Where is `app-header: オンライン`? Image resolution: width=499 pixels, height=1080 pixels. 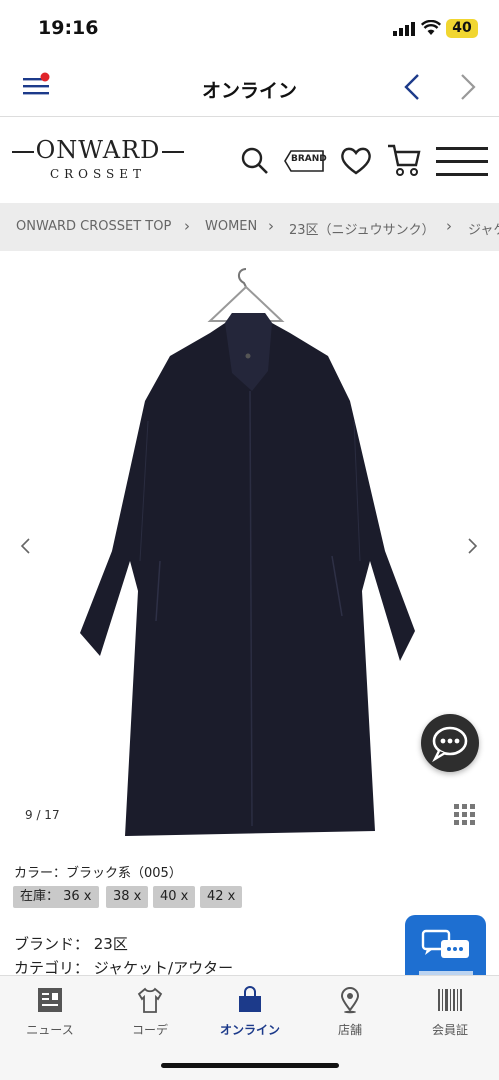
app-header: オンライン is located at coordinates (249, 88).